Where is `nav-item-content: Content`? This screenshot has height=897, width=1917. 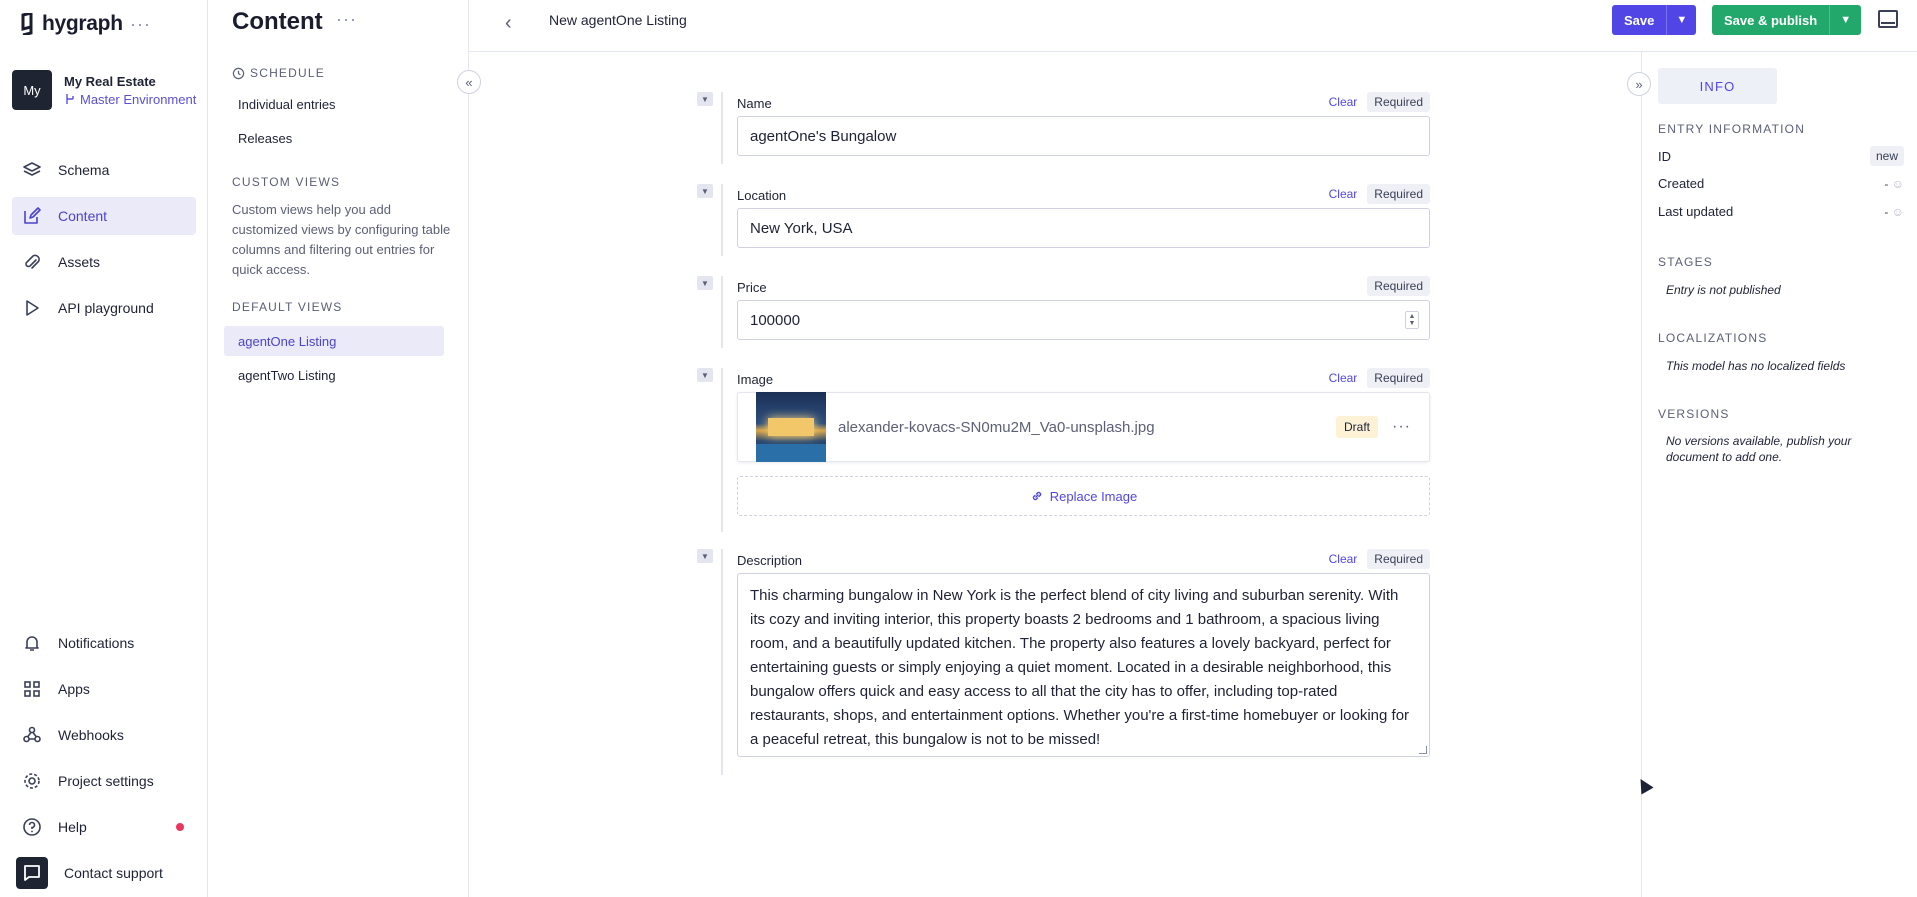
nav-item-content: Content is located at coordinates (104, 216).